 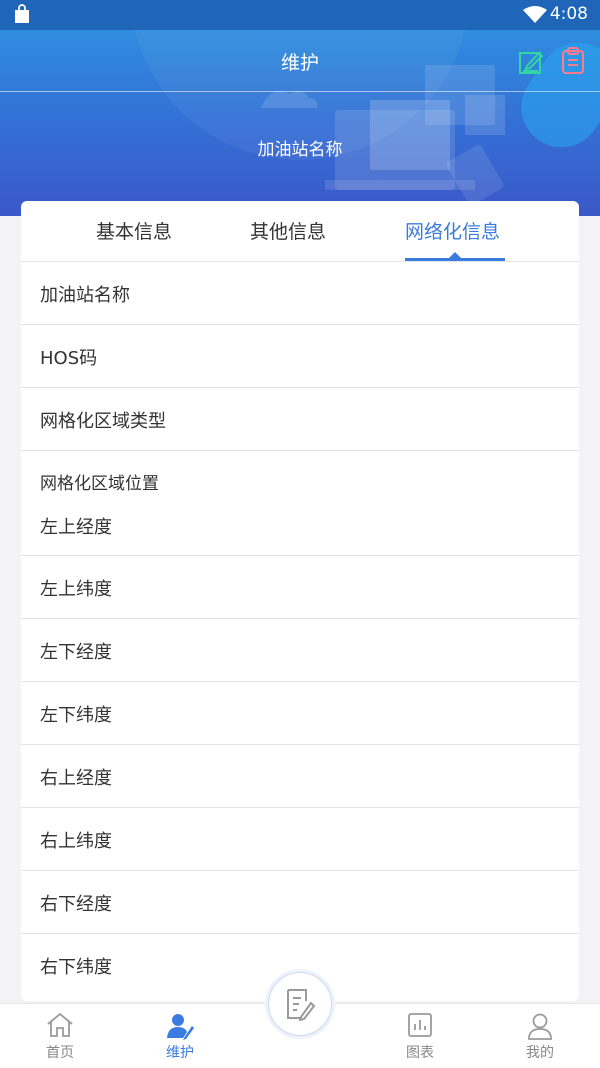 I want to click on tab-bar: 基本信息 其他信息 网络化信息, so click(x=300, y=231).